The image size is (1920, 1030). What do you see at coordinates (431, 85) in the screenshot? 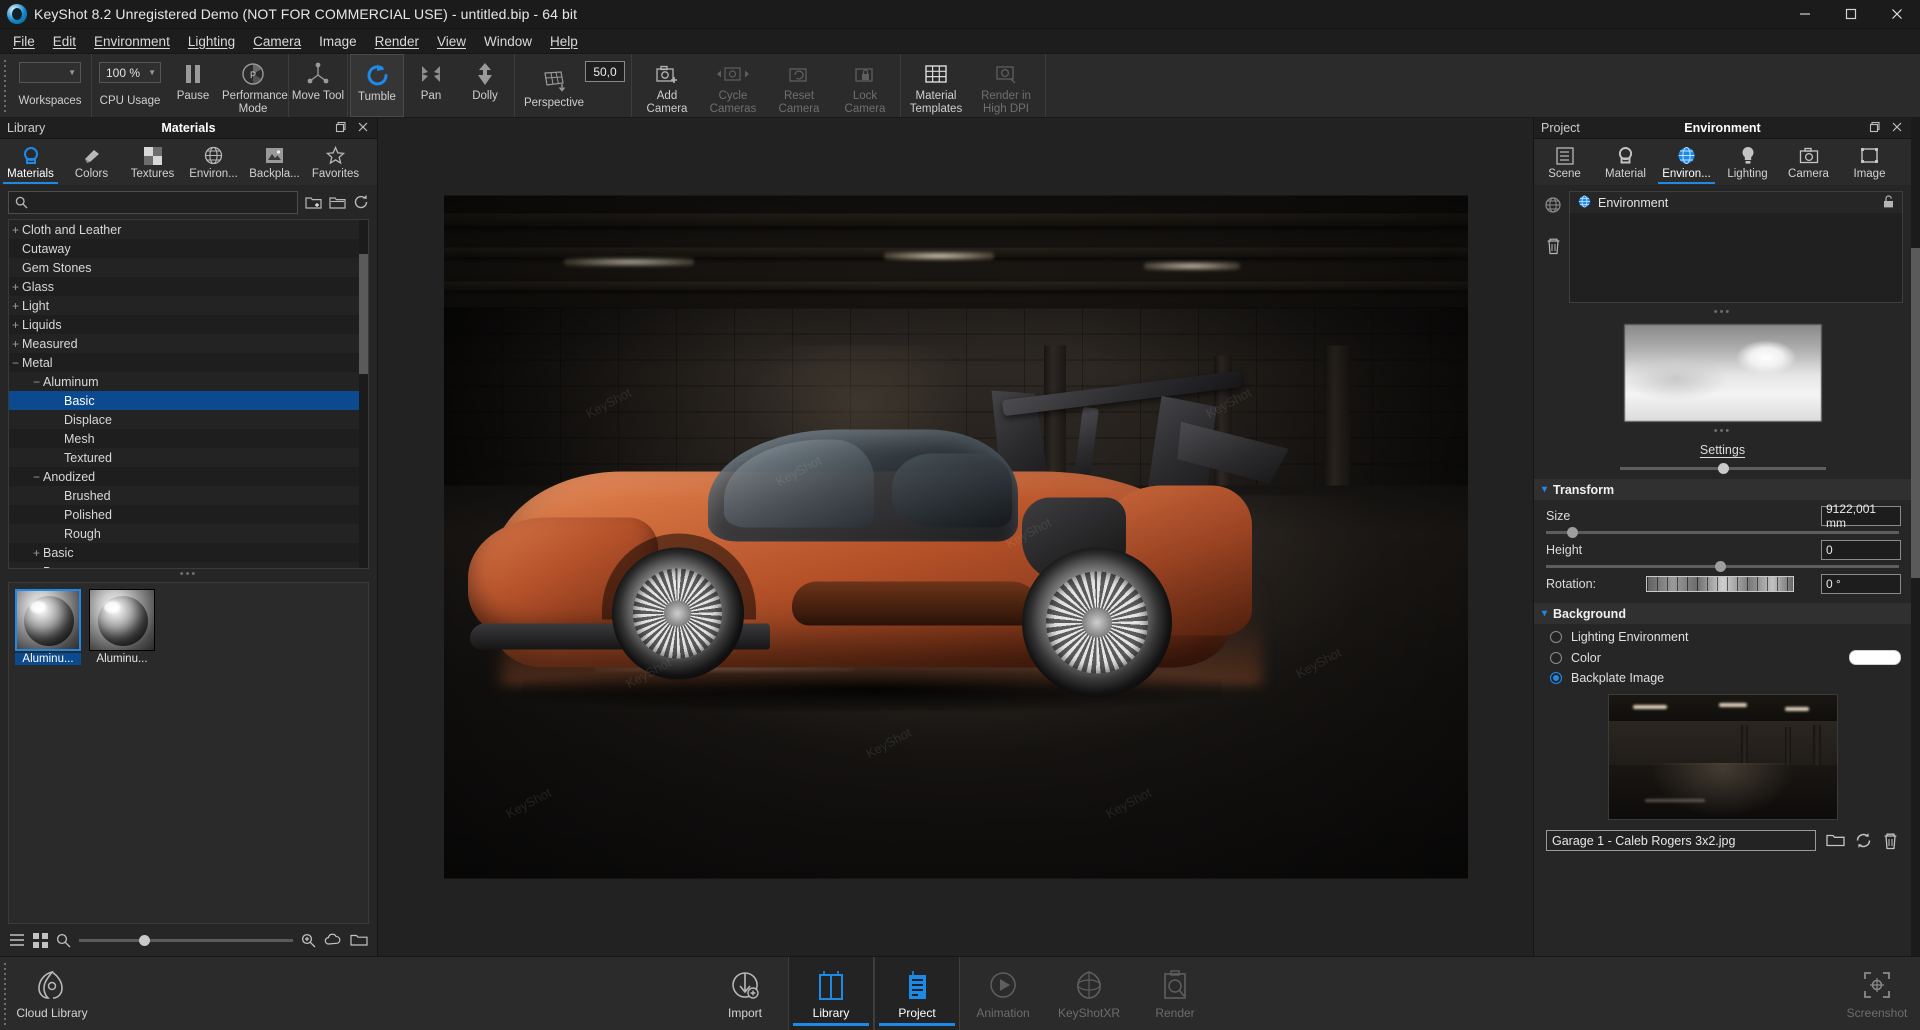
I see `pan-button: Pan` at bounding box center [431, 85].